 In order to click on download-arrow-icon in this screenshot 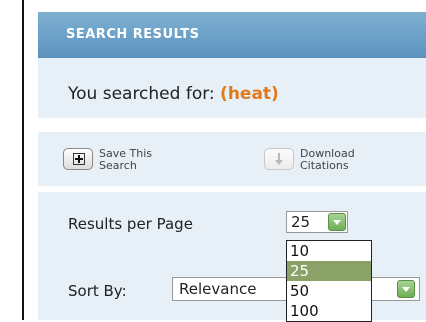, I will do `click(279, 159)`.